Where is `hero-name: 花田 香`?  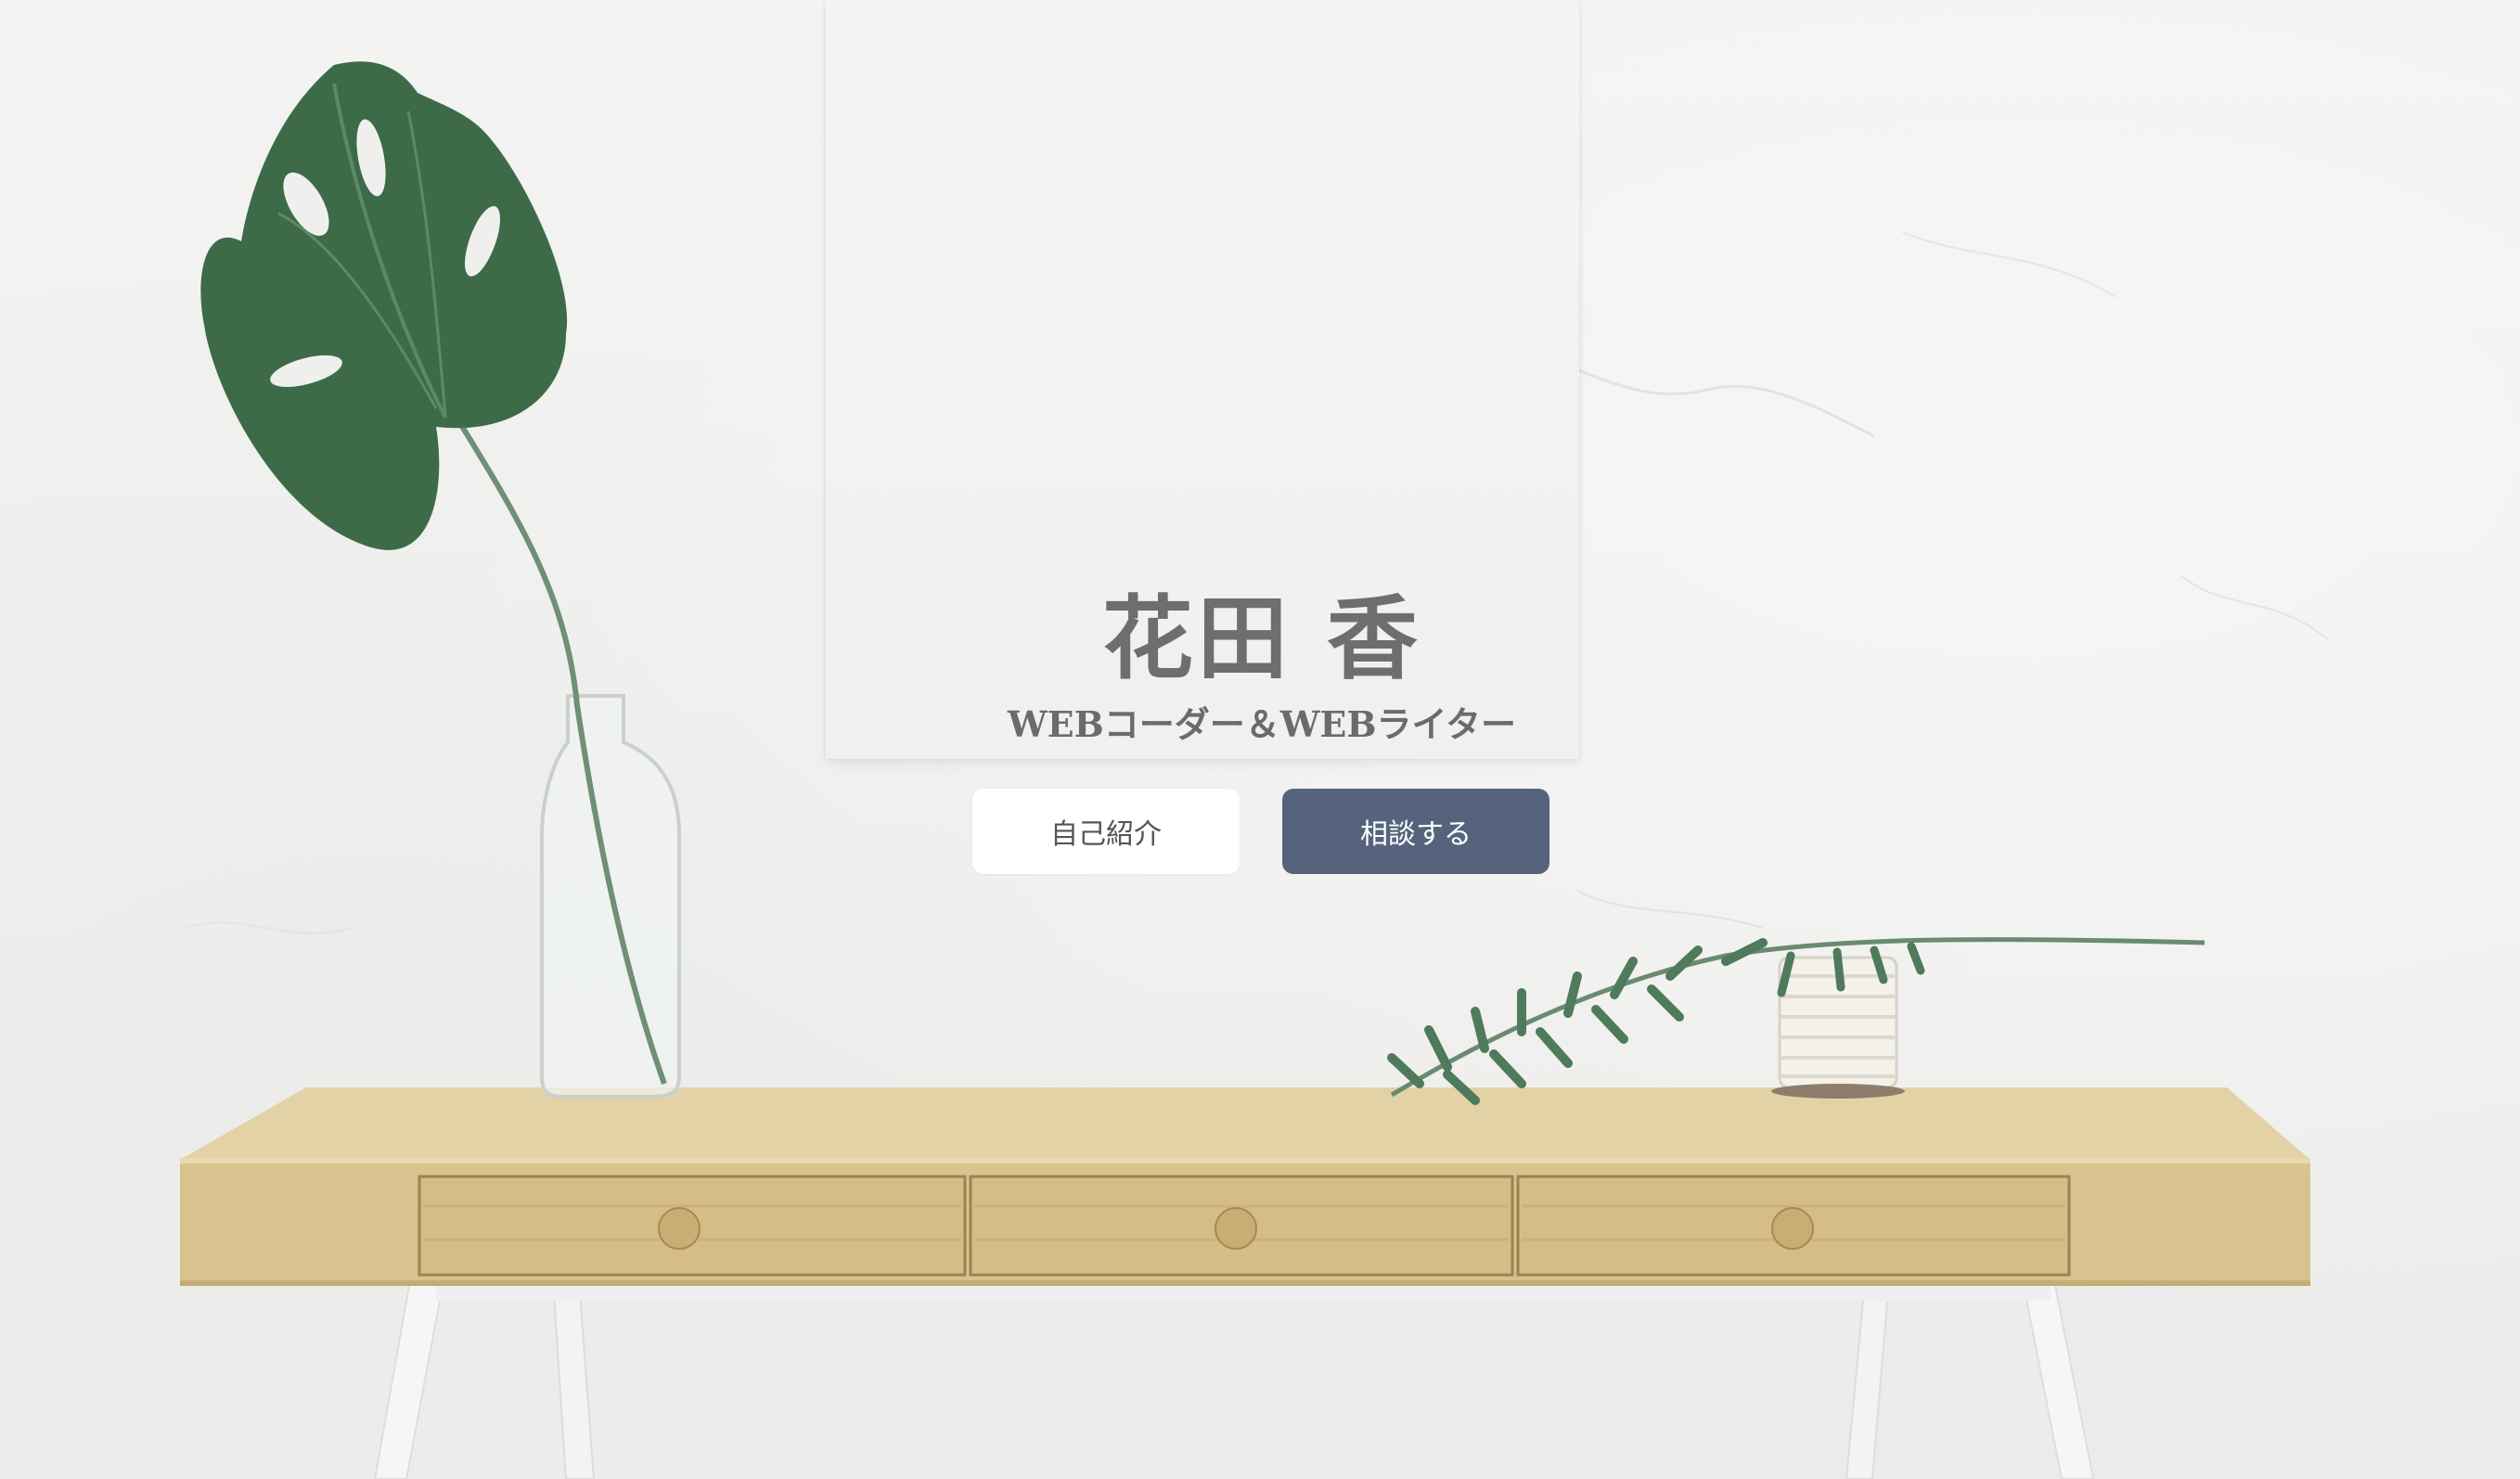
hero-name: 花田 香 is located at coordinates (1261, 638).